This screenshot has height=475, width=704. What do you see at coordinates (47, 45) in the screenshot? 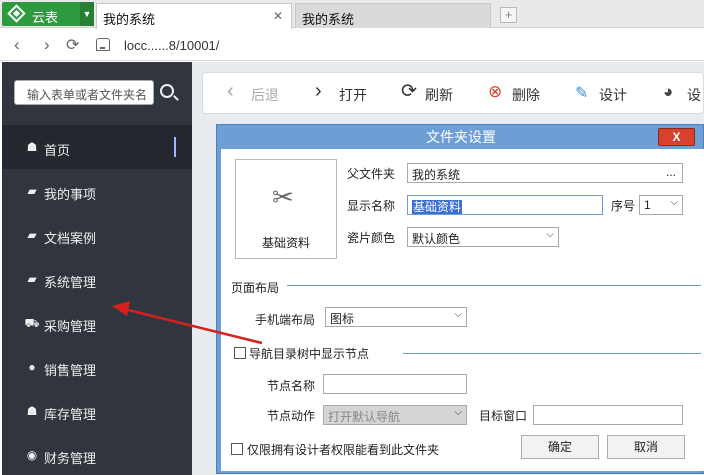
I see `forward-nav-icon: ›` at bounding box center [47, 45].